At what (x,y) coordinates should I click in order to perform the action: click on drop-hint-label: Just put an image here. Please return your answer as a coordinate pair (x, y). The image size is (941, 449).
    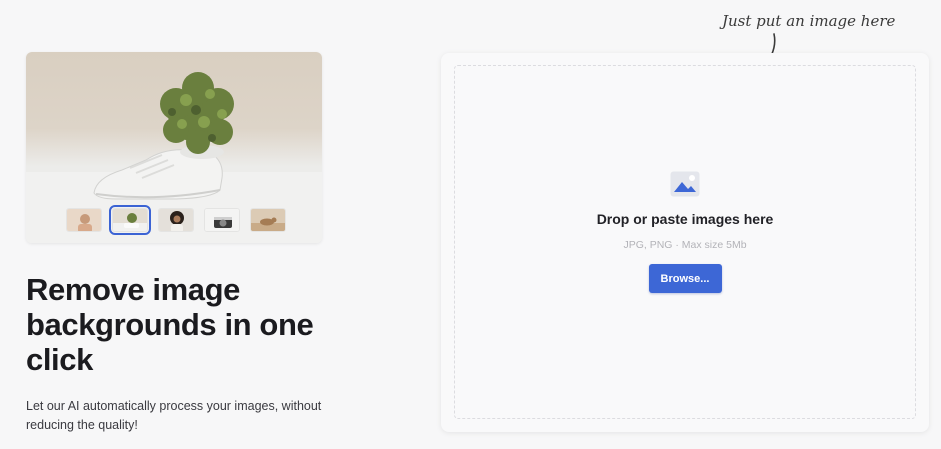
    Looking at the image, I should click on (809, 21).